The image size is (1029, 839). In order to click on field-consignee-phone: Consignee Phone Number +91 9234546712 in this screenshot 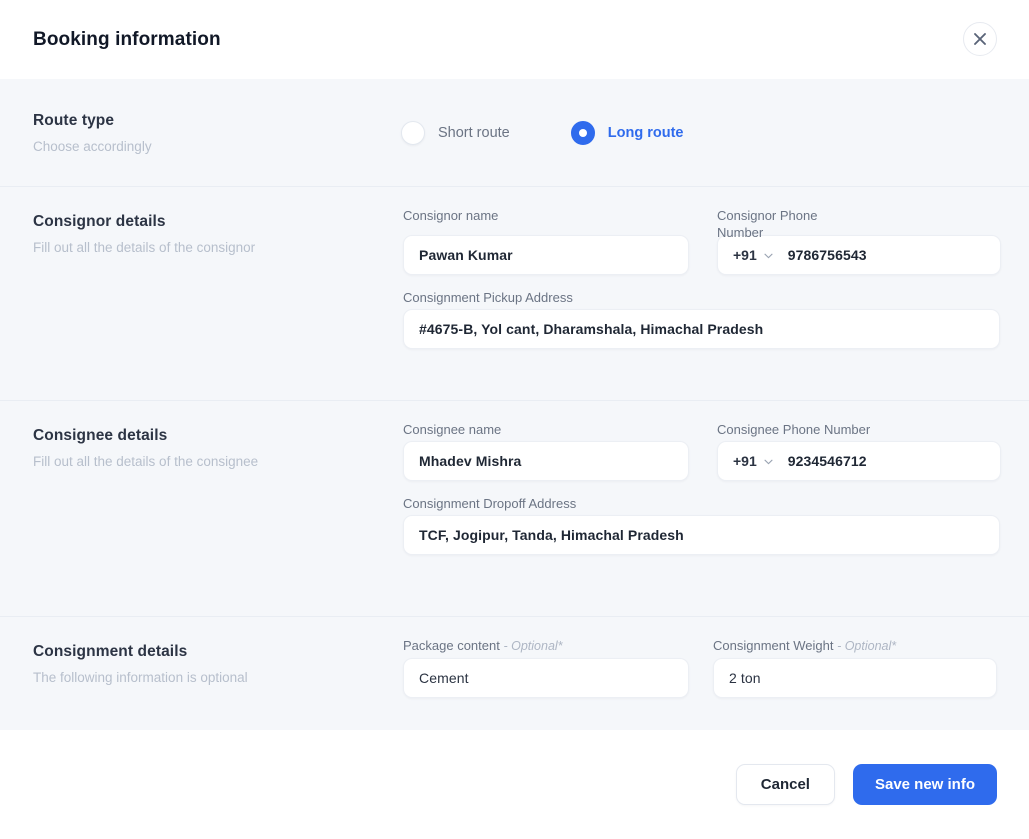, I will do `click(859, 451)`.